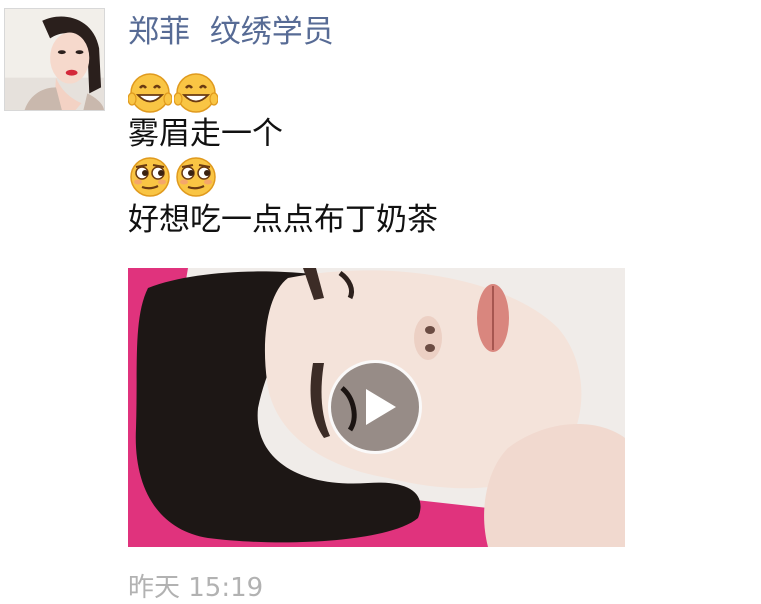 The width and height of the screenshot is (761, 604). I want to click on post-text-line: 好想吃一点点布丁奶茶, so click(283, 220).